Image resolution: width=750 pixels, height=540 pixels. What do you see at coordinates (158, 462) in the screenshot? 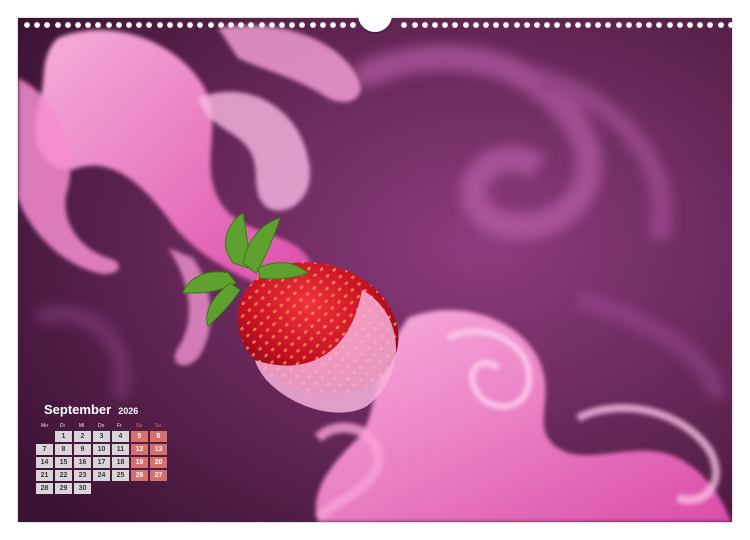
I see `calendar-day: 20` at bounding box center [158, 462].